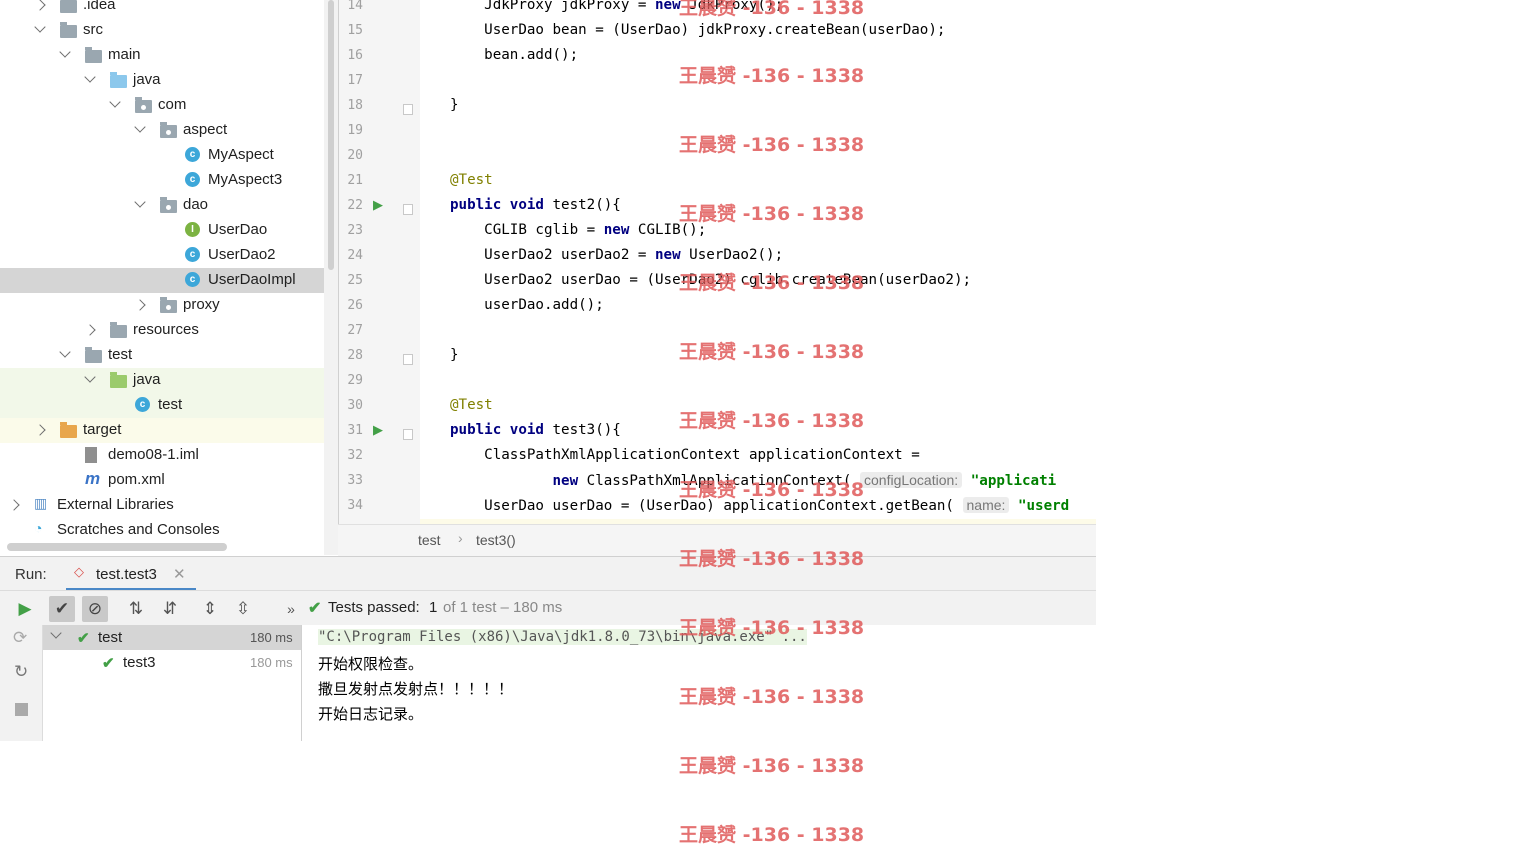  Describe the element at coordinates (355, 105) in the screenshot. I see `line-number: 18` at that location.